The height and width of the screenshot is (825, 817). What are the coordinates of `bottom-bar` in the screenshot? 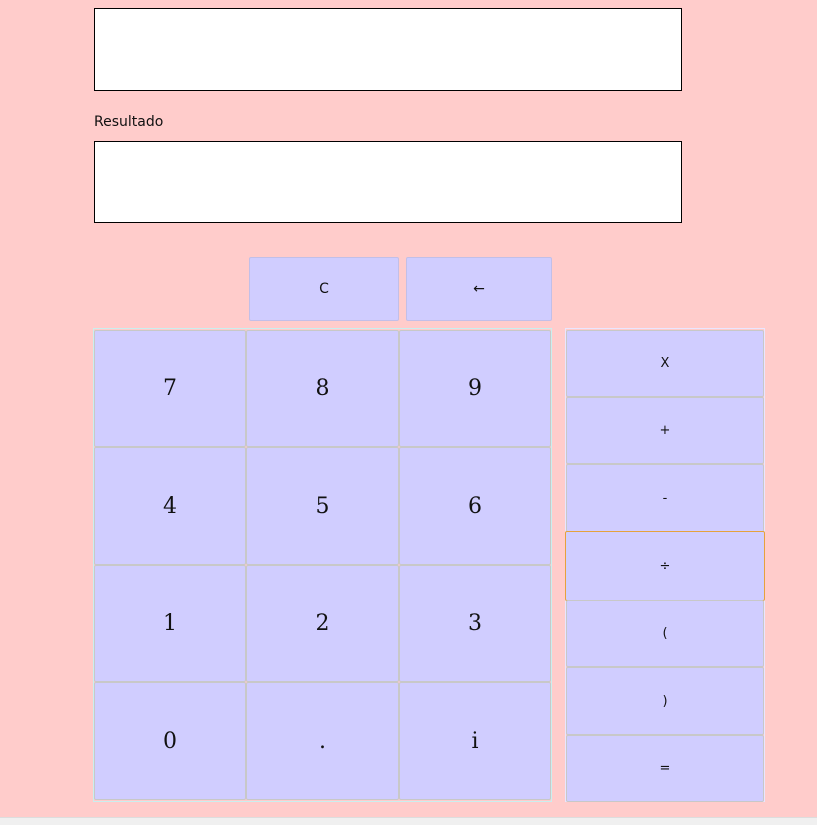 It's located at (408, 821).